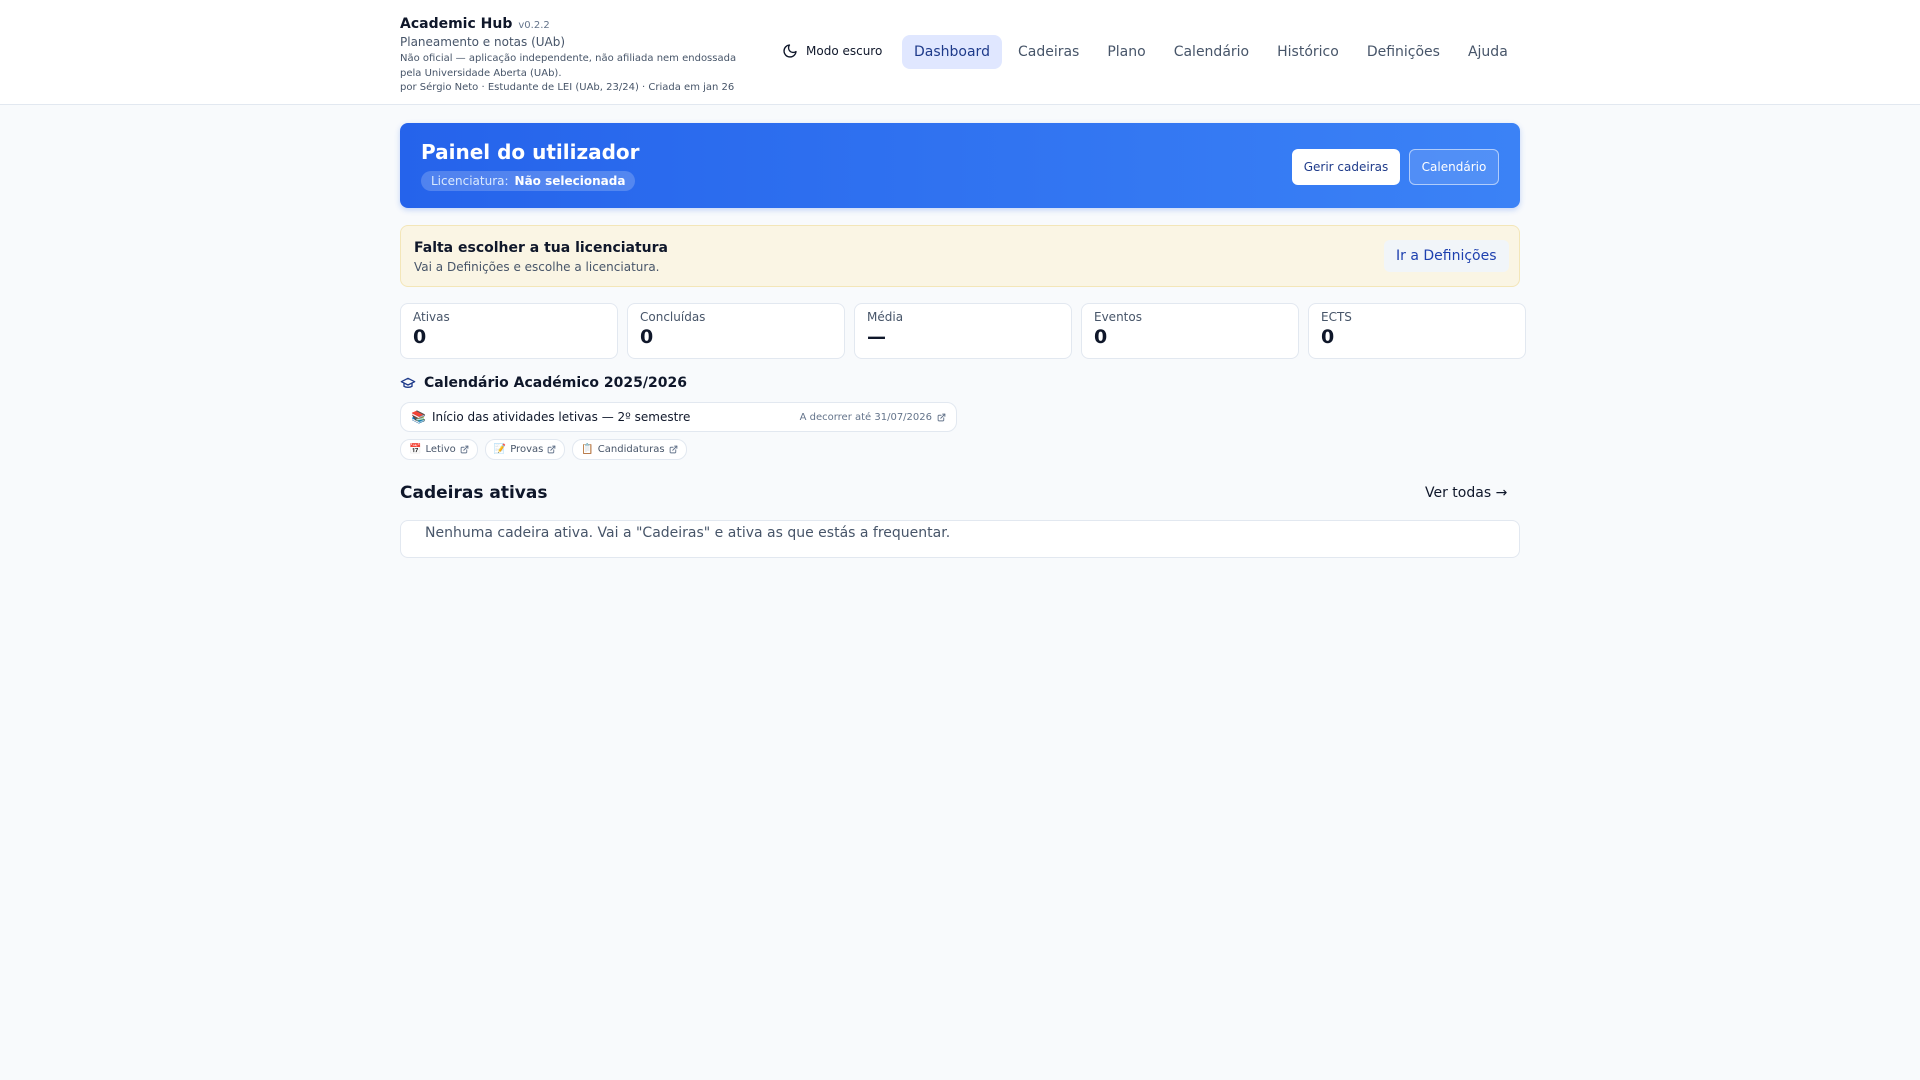 The width and height of the screenshot is (1920, 1080). I want to click on nav-cadeiras: Cadeiras, so click(1048, 52).